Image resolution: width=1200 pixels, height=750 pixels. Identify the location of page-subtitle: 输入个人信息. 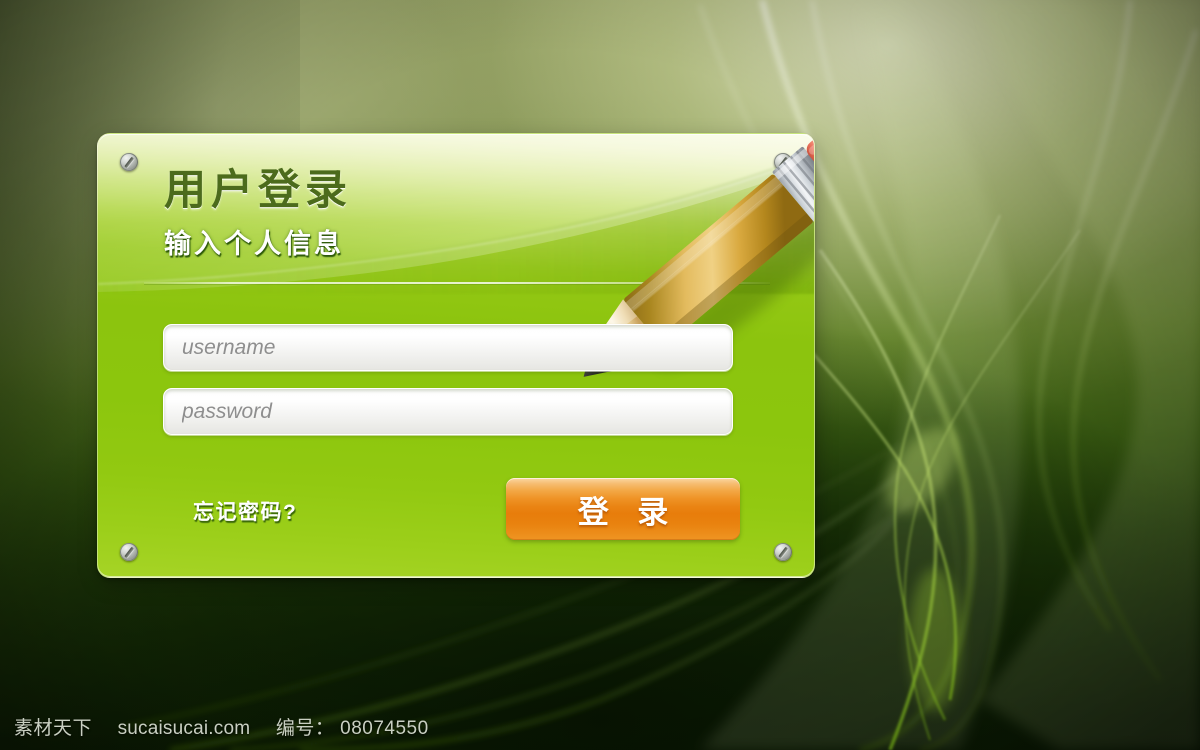
(254, 244).